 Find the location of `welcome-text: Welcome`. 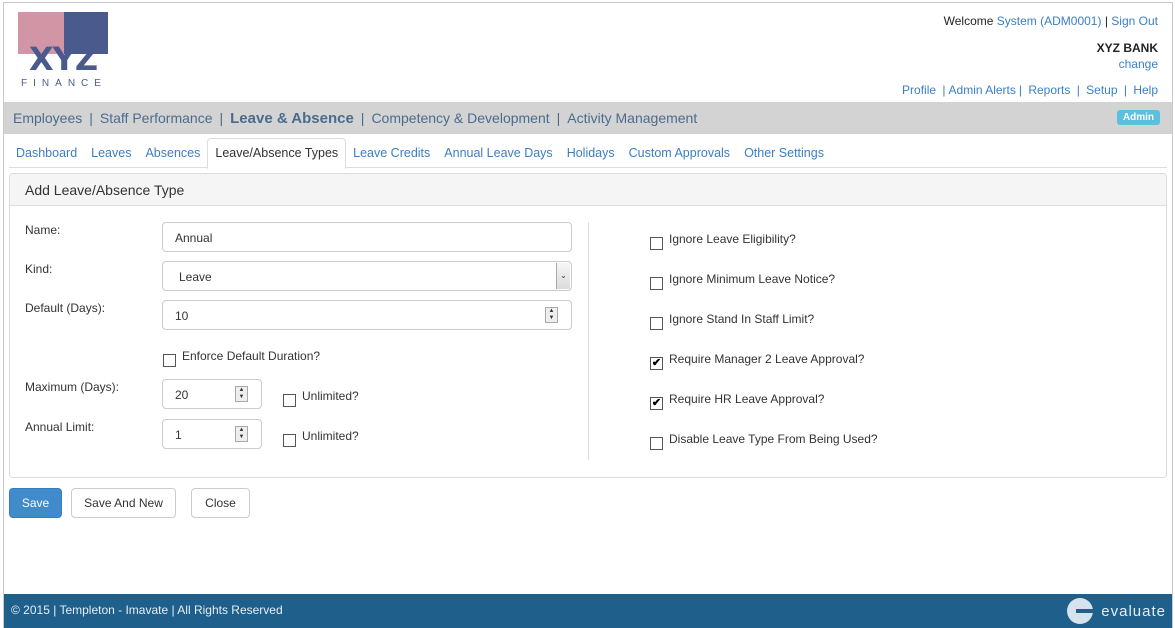

welcome-text: Welcome is located at coordinates (968, 21).